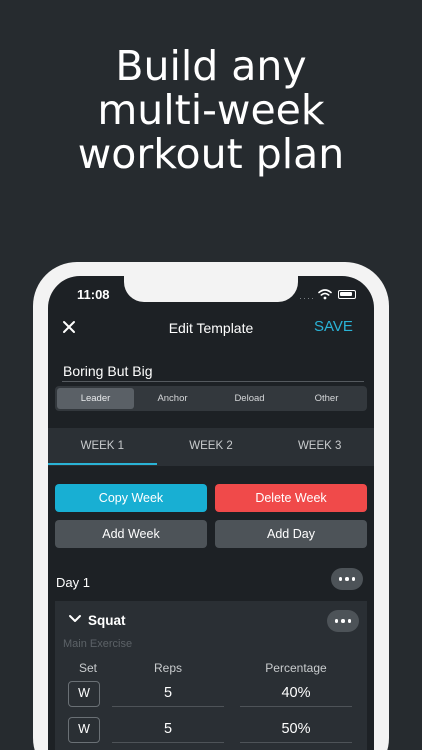 This screenshot has height=750, width=422. What do you see at coordinates (102, 464) in the screenshot?
I see `active-tab-indicator` at bounding box center [102, 464].